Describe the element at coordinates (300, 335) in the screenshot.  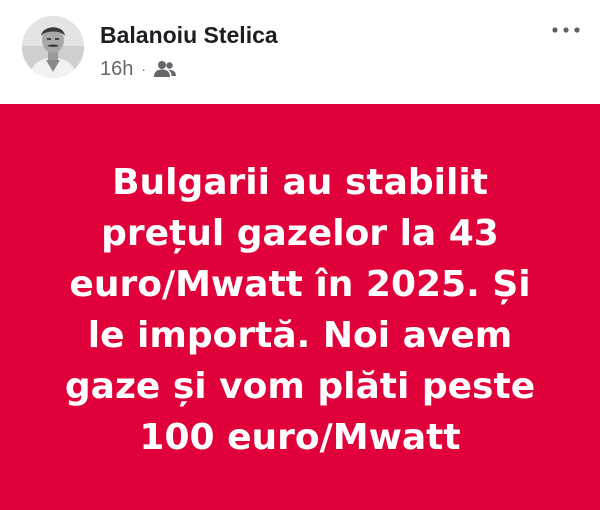
I see `post-text-line: le importă. Noi avem` at that location.